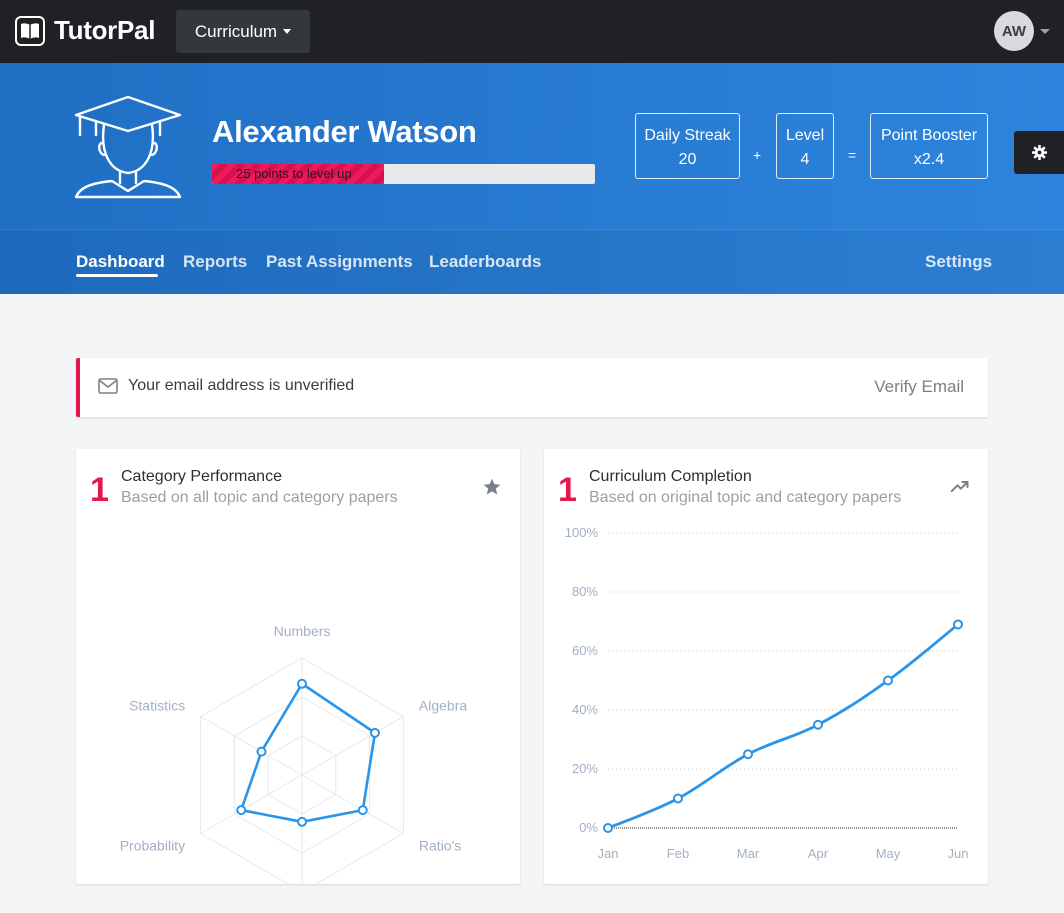 The height and width of the screenshot is (913, 1064). What do you see at coordinates (582, 532) in the screenshot?
I see `y-tick-label: 100%` at bounding box center [582, 532].